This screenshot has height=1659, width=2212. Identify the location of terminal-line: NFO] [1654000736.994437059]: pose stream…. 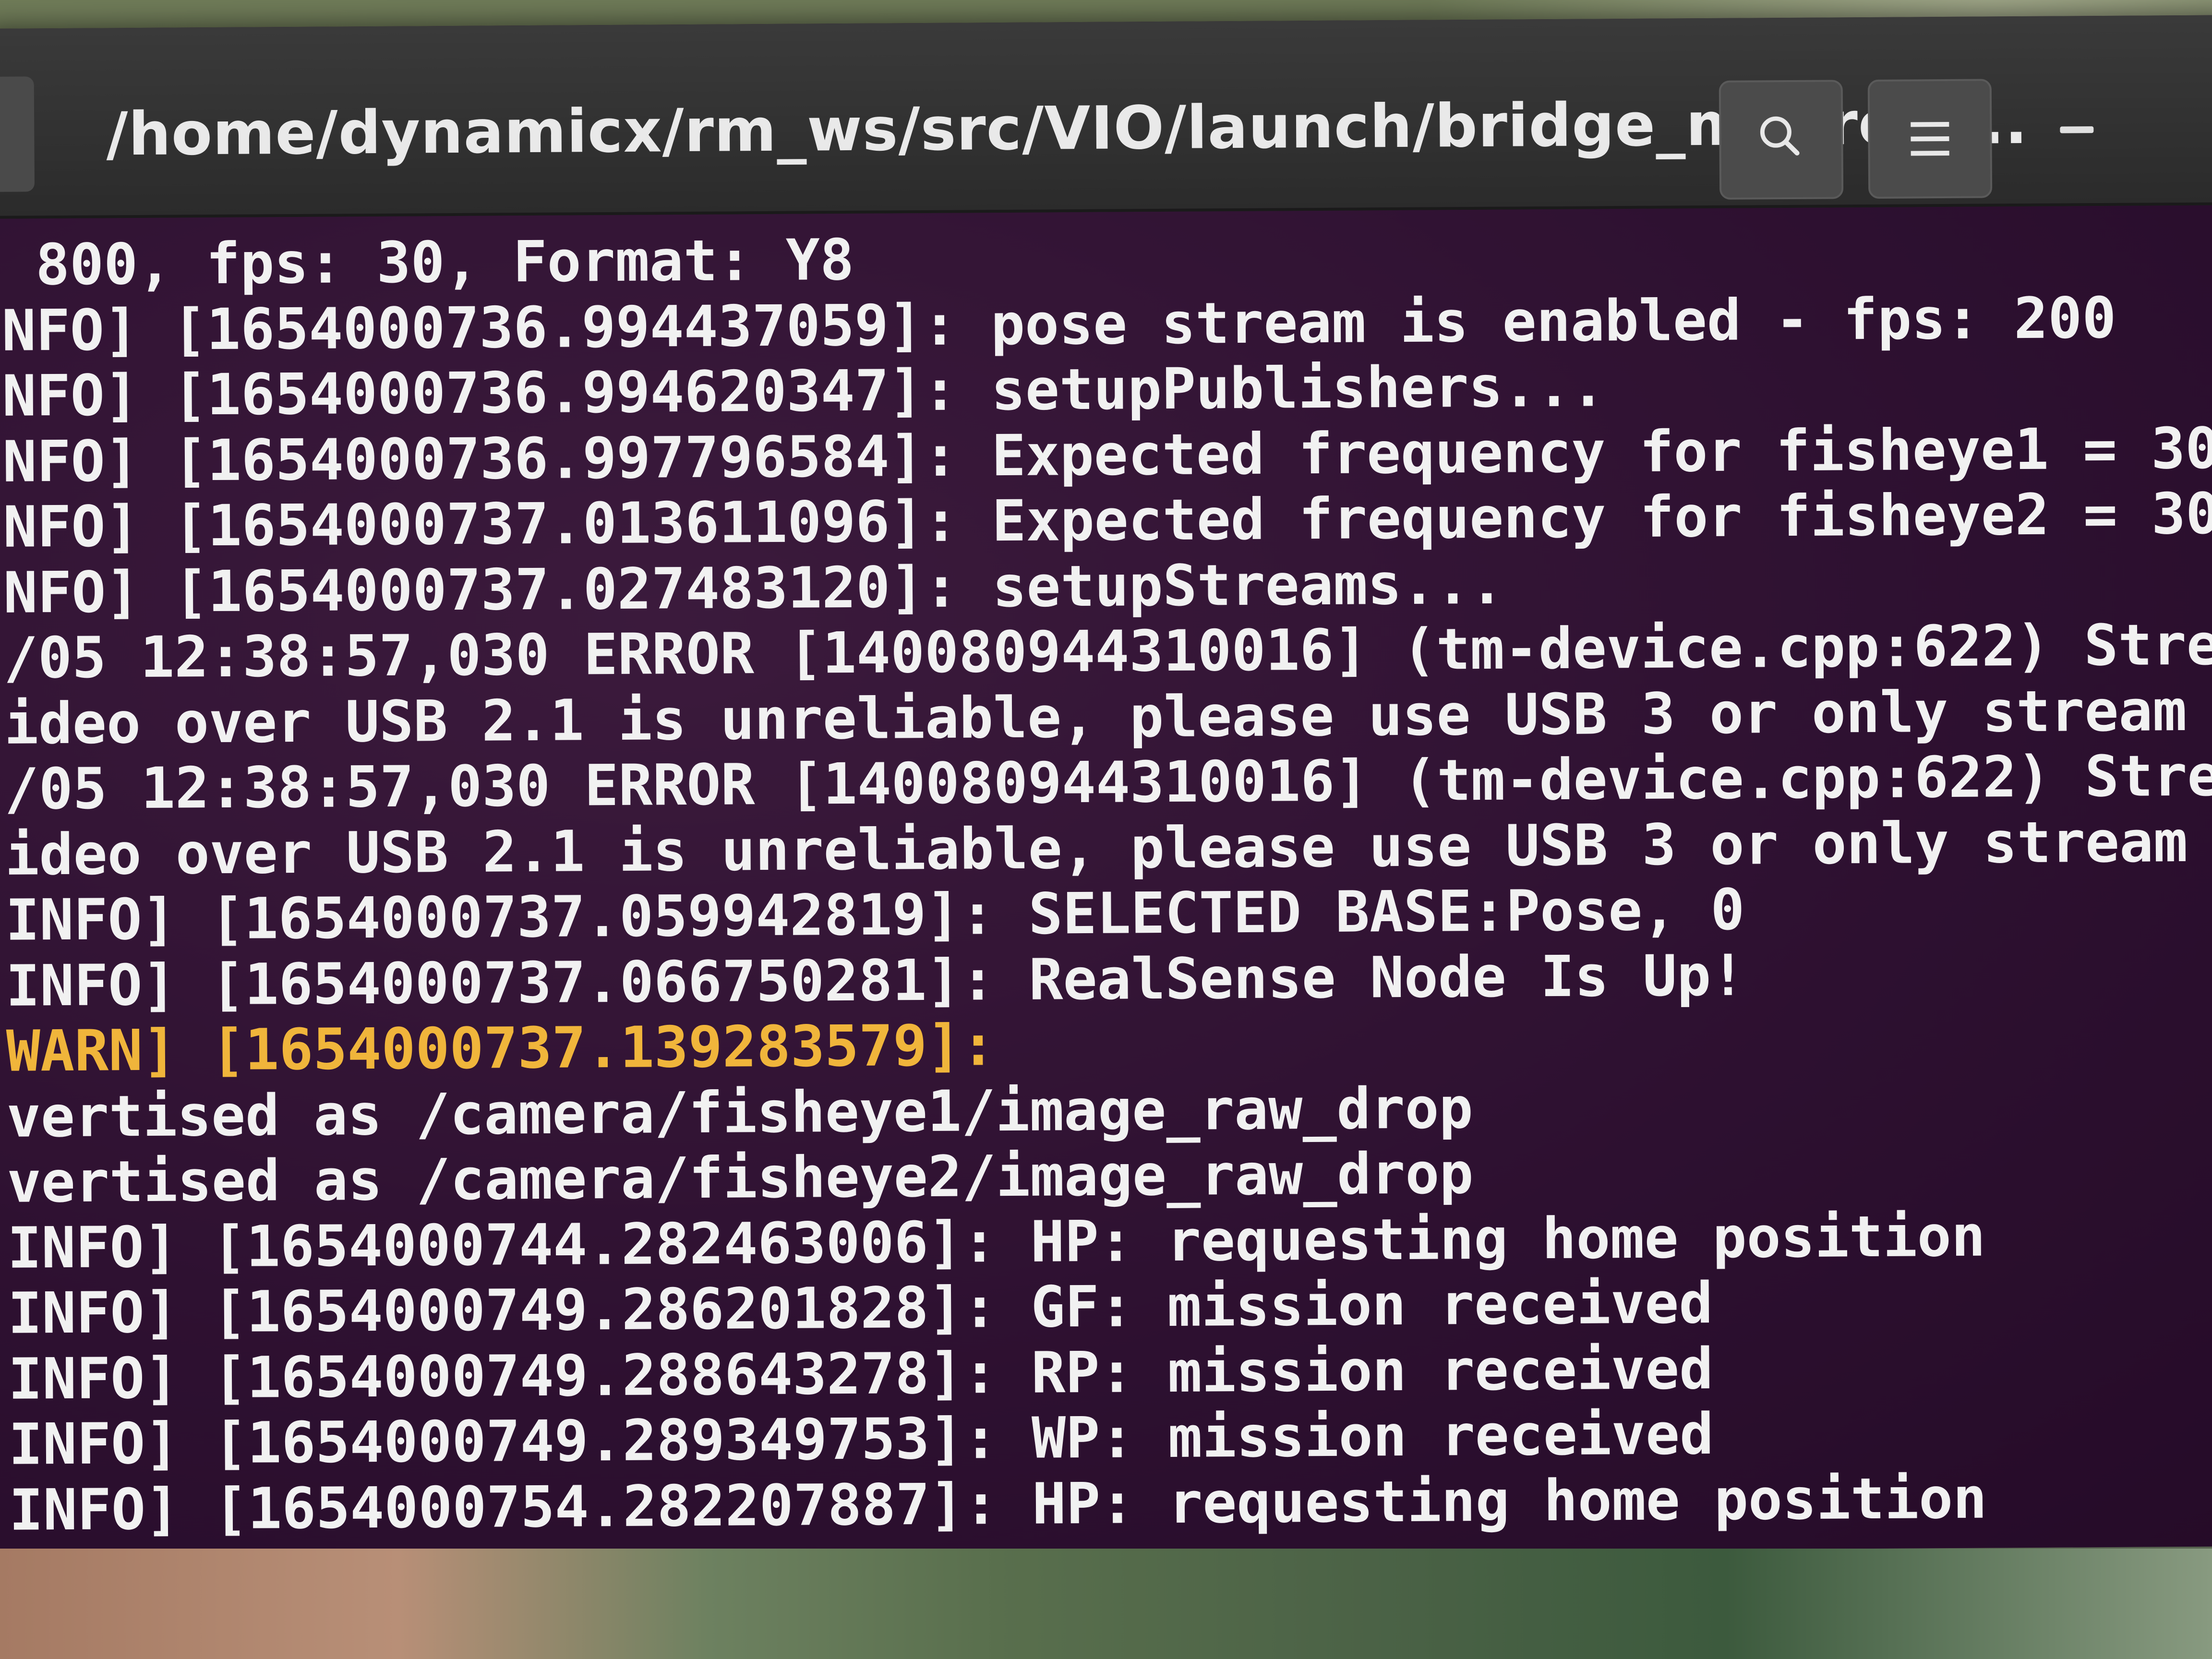
(1058, 324).